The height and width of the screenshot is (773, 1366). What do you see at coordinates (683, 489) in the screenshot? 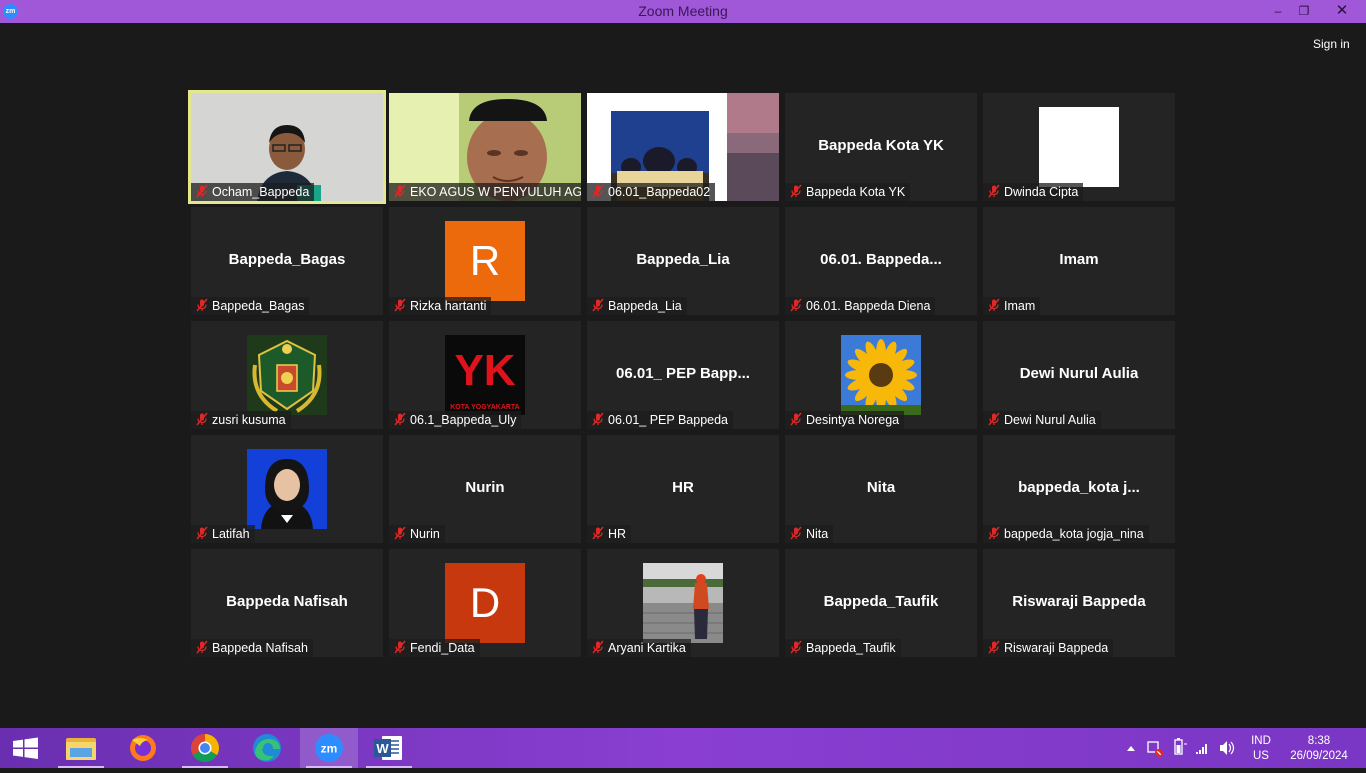
I see `participant-tile: HR HR` at bounding box center [683, 489].